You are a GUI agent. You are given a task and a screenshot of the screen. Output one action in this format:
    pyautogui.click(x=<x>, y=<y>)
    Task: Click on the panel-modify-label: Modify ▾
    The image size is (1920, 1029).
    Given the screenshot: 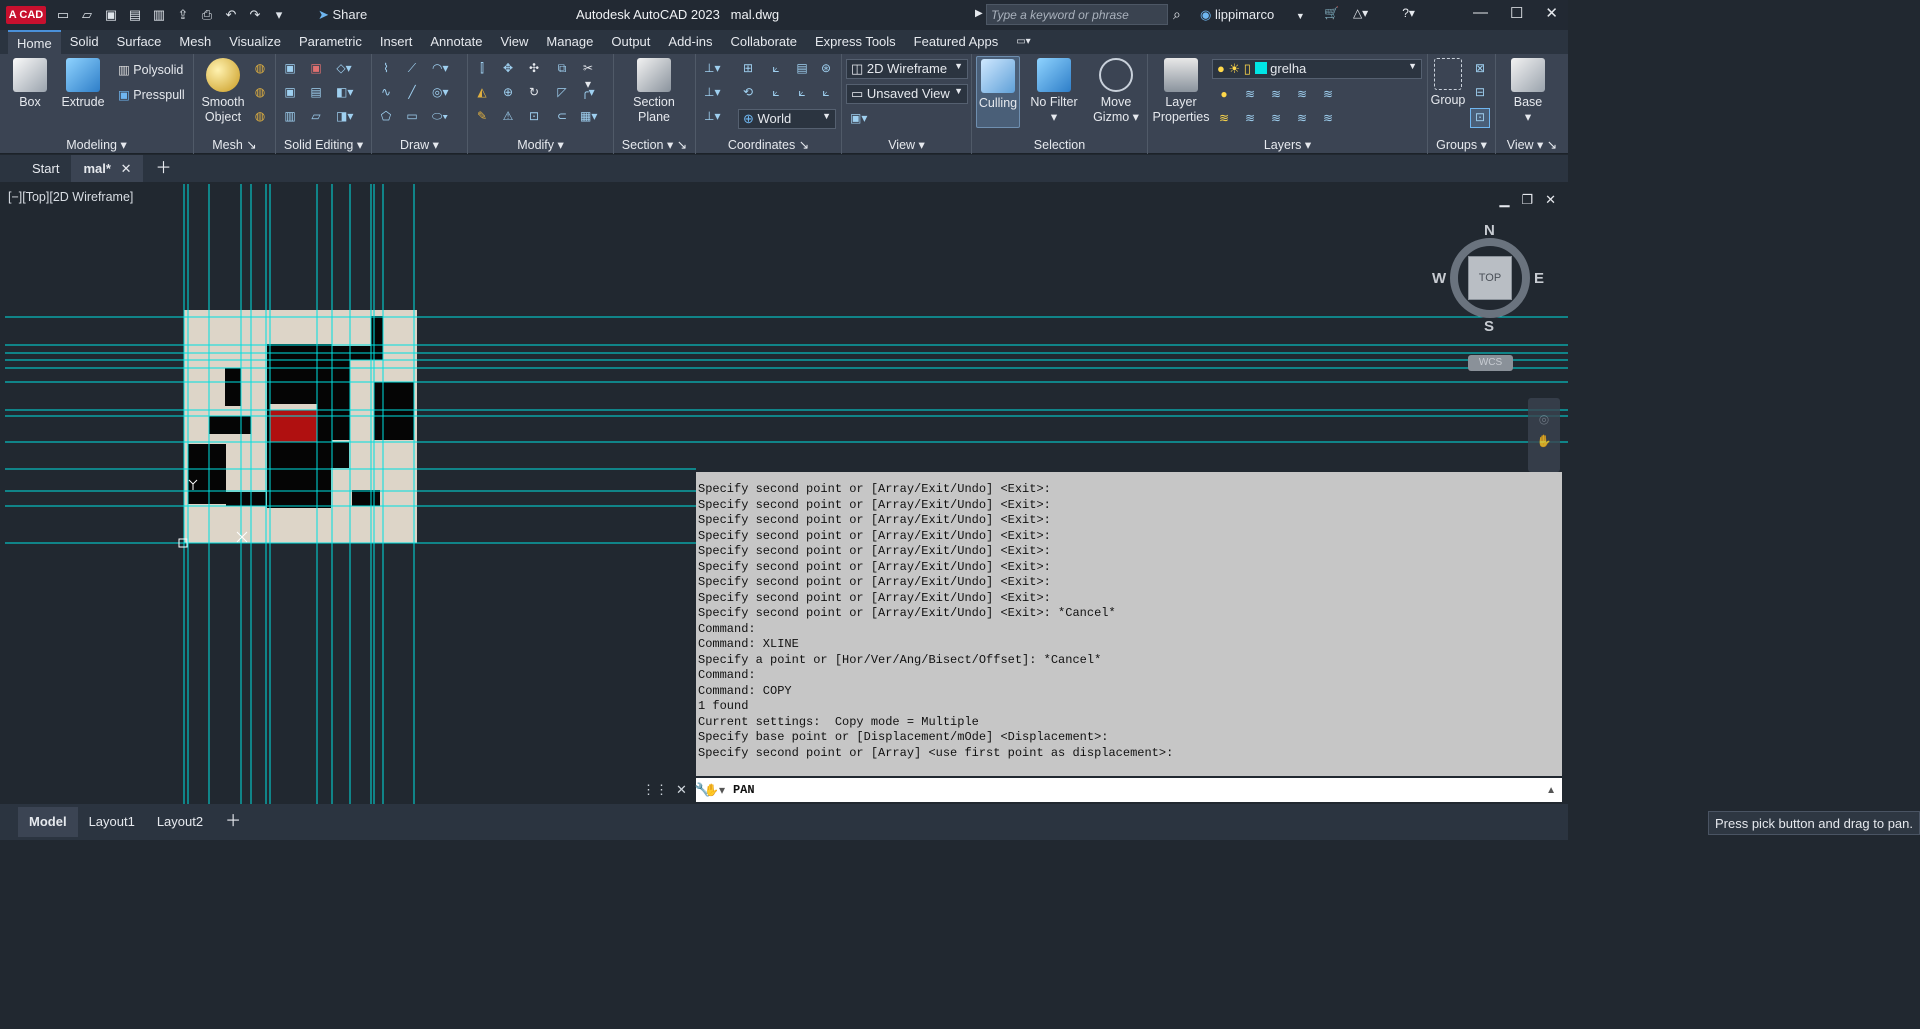 What is the action you would take?
    pyautogui.click(x=540, y=144)
    